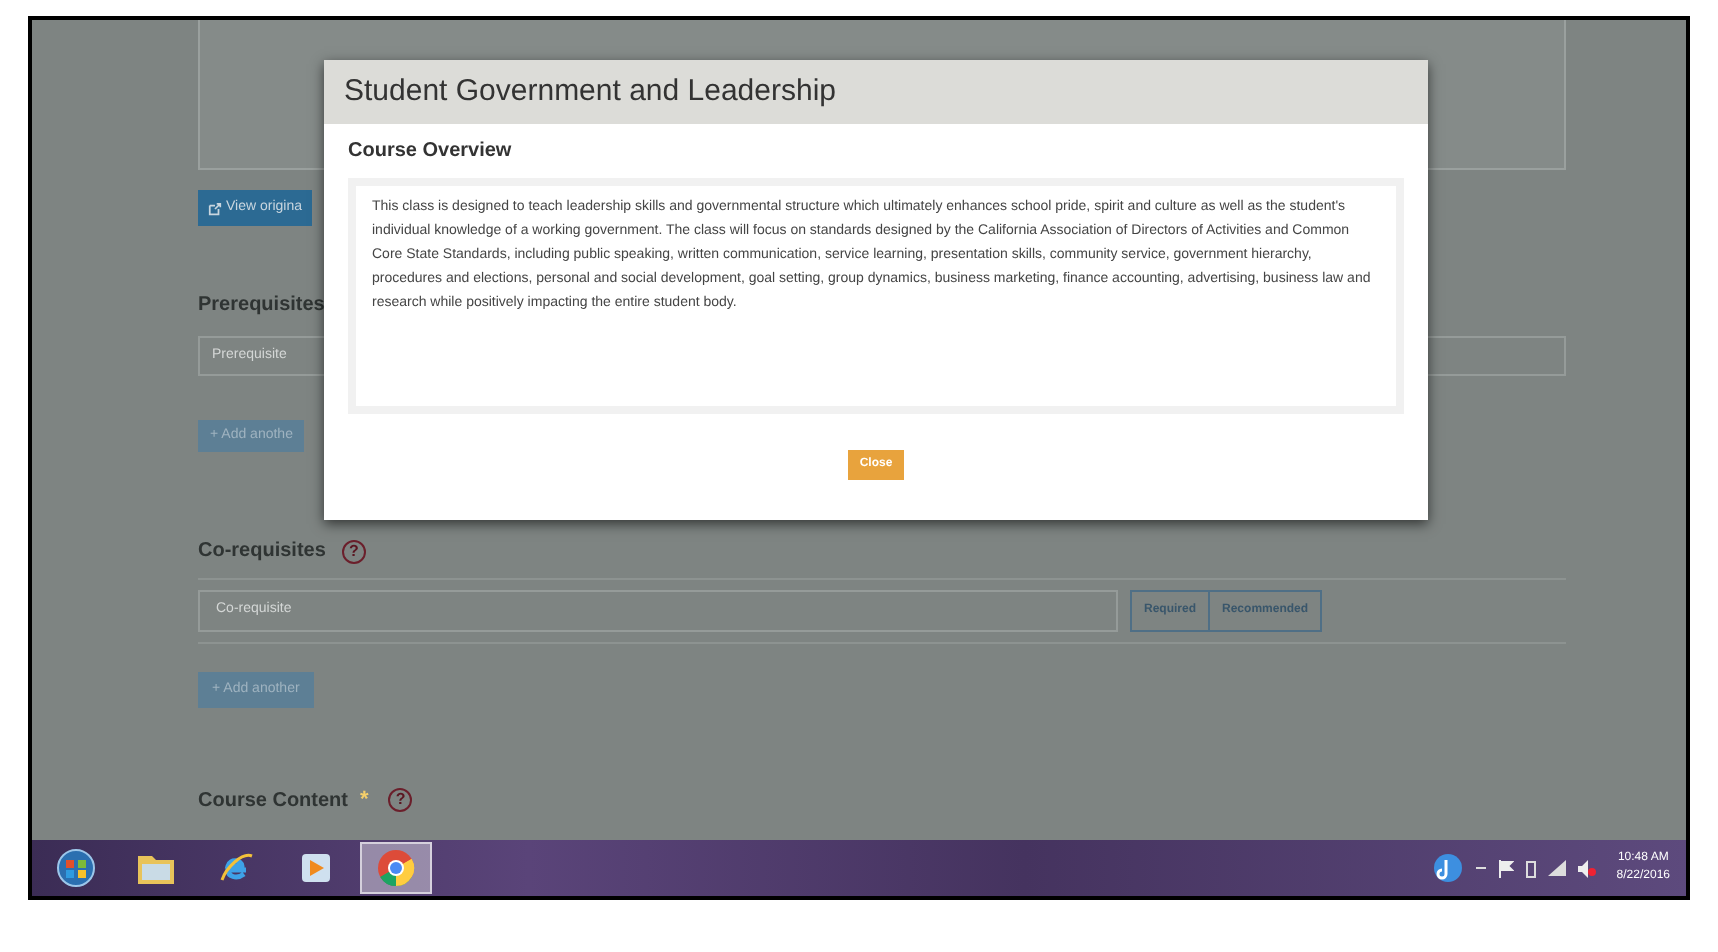 The height and width of the screenshot is (952, 1718). What do you see at coordinates (1506, 868) in the screenshot?
I see `flag-icon` at bounding box center [1506, 868].